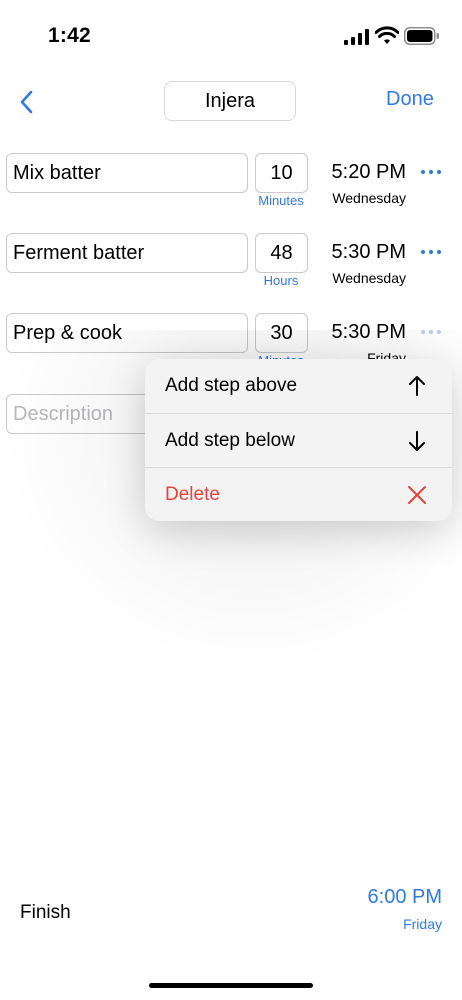 The image size is (462, 1000). What do you see at coordinates (127, 333) in the screenshot?
I see `step-description-field: Prep & cook` at bounding box center [127, 333].